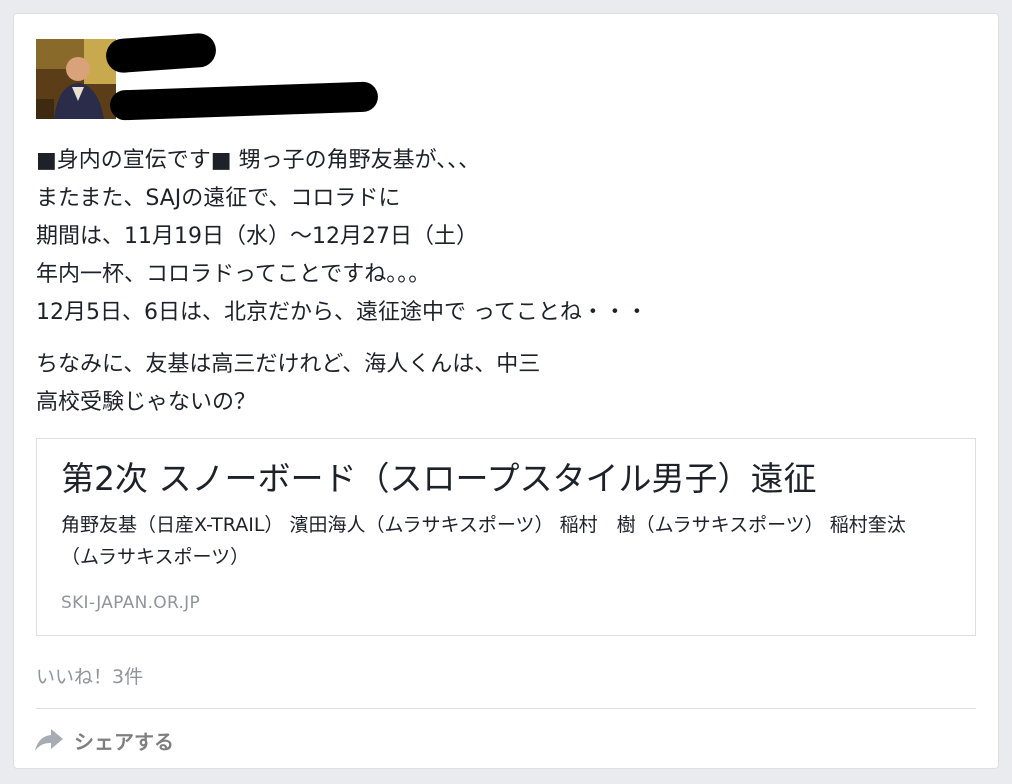  What do you see at coordinates (49, 740) in the screenshot?
I see `share-arrow-icon` at bounding box center [49, 740].